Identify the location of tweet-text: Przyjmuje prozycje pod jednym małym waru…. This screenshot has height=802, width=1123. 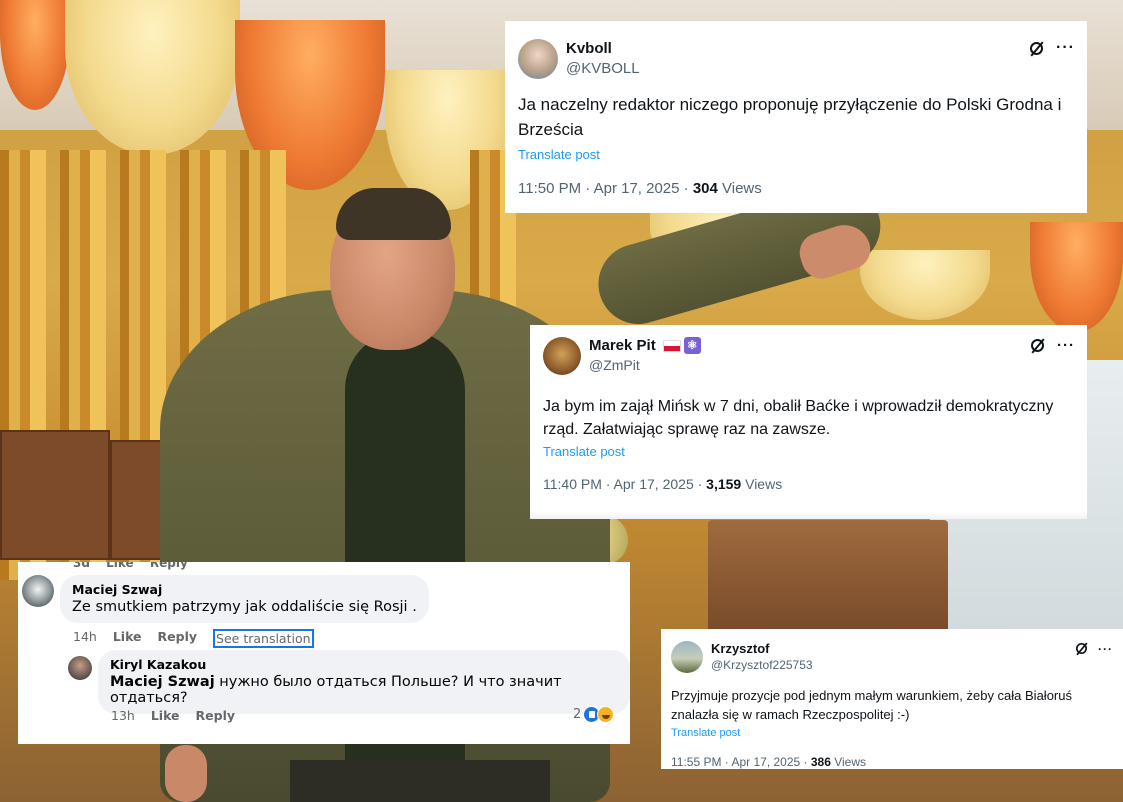
(871, 705).